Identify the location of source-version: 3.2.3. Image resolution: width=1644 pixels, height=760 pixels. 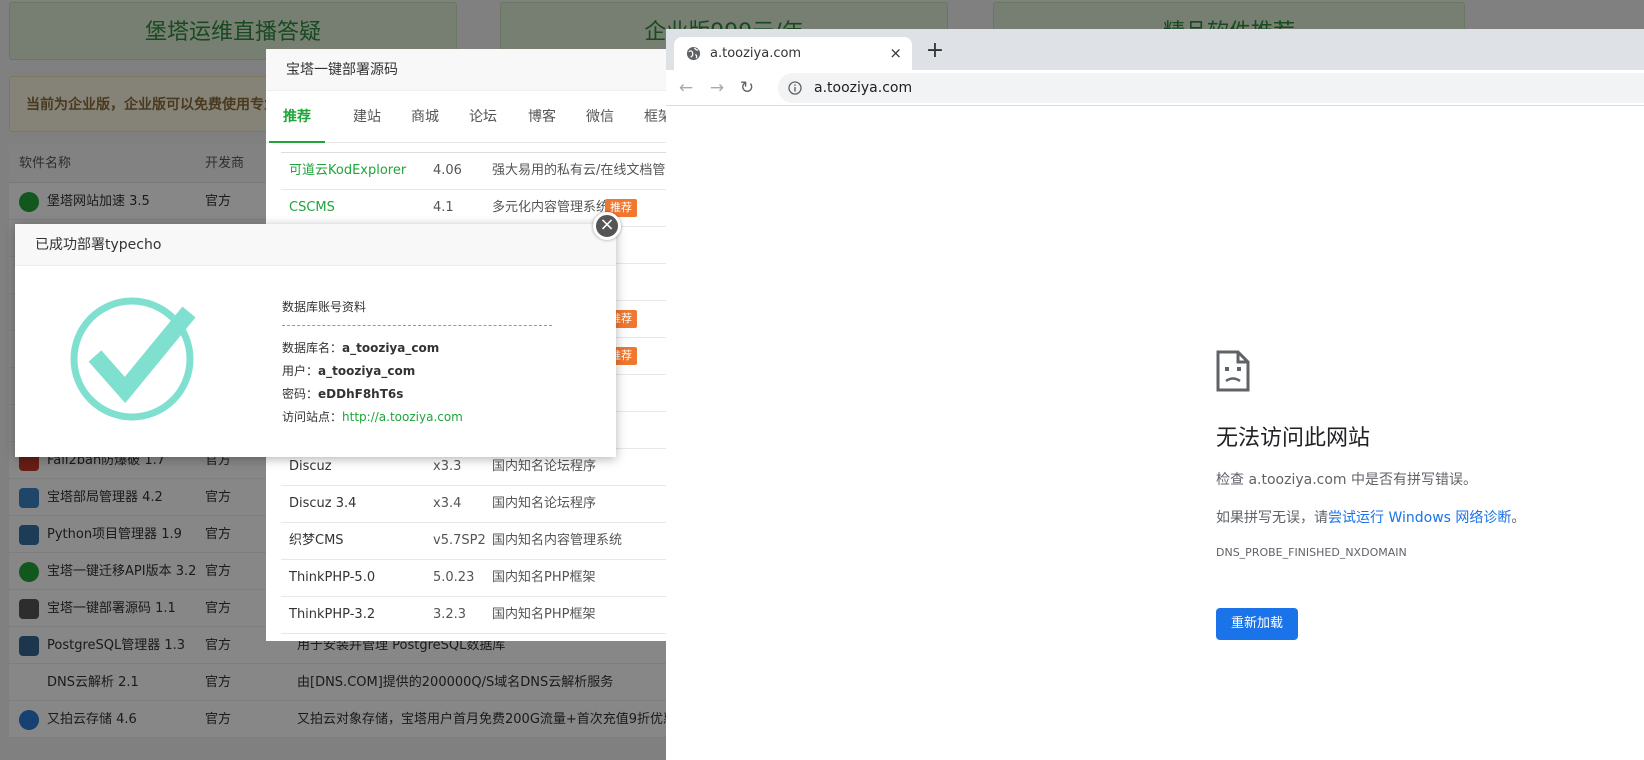
(450, 614).